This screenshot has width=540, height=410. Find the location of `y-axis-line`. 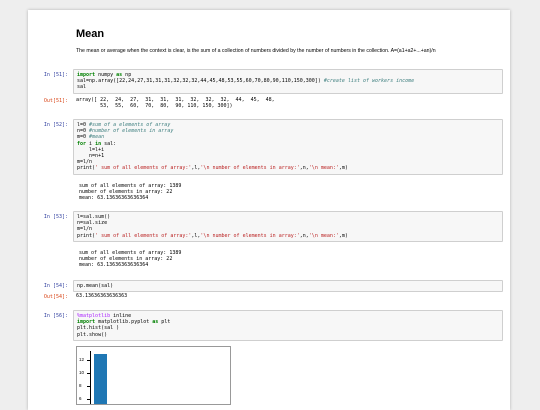

y-axis-line is located at coordinates (90, 377).